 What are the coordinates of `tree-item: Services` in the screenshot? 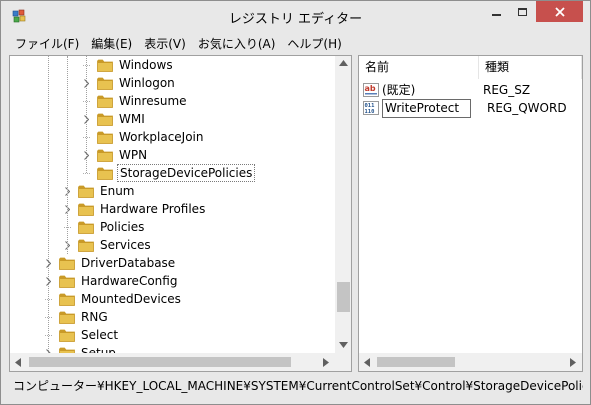 It's located at (108, 245).